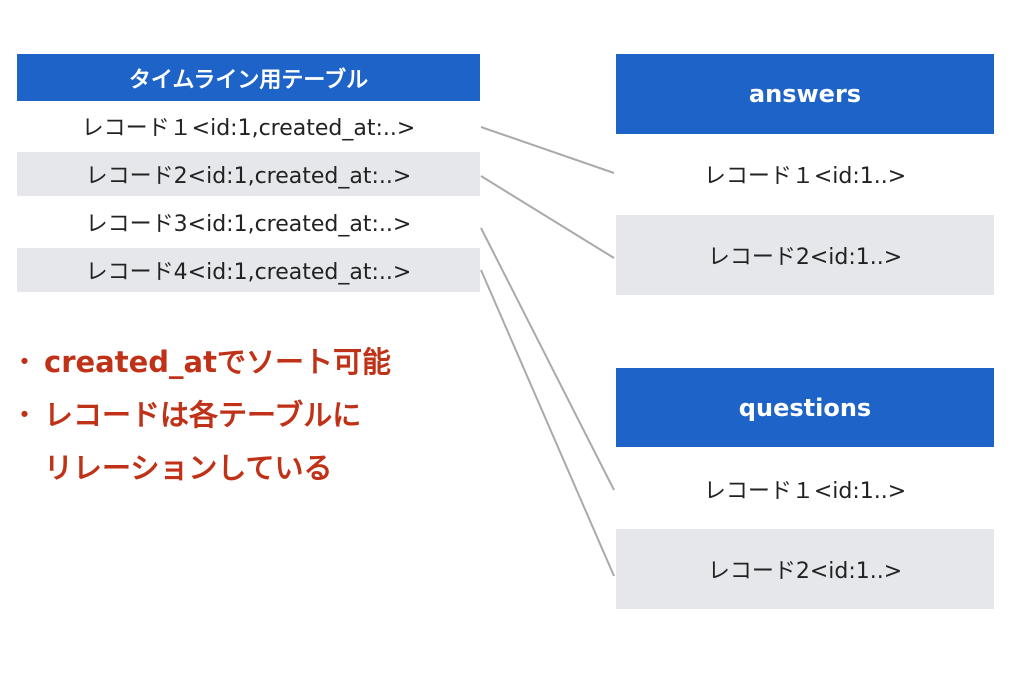  What do you see at coordinates (547, 150) in the screenshot?
I see `connector-record1-to-answers1` at bounding box center [547, 150].